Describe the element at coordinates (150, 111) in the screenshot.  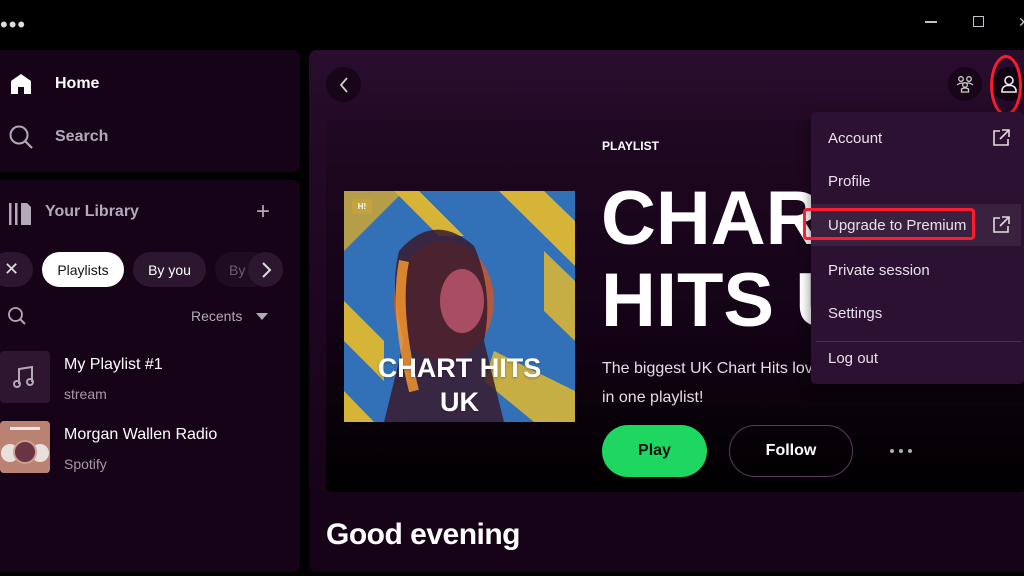
I see `nav-panel: Home Search` at that location.